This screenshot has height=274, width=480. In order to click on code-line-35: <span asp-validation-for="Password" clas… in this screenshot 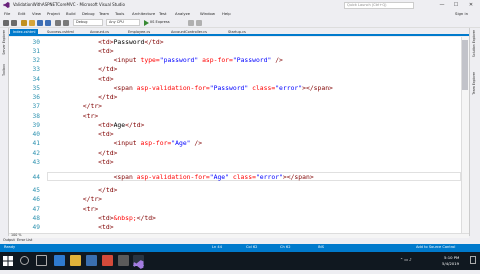, I will do `click(192, 88)`.